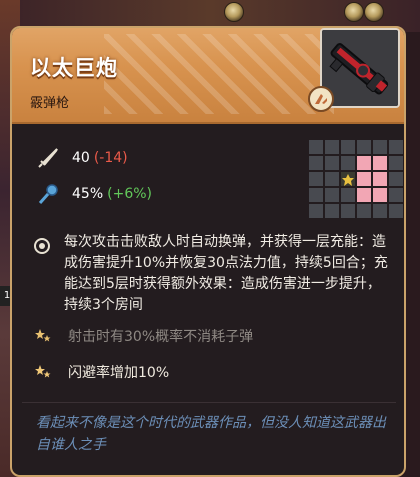 Image resolution: width=420 pixels, height=477 pixels. What do you see at coordinates (50, 103) in the screenshot?
I see `weapon-type: 霰弹枪` at bounding box center [50, 103].